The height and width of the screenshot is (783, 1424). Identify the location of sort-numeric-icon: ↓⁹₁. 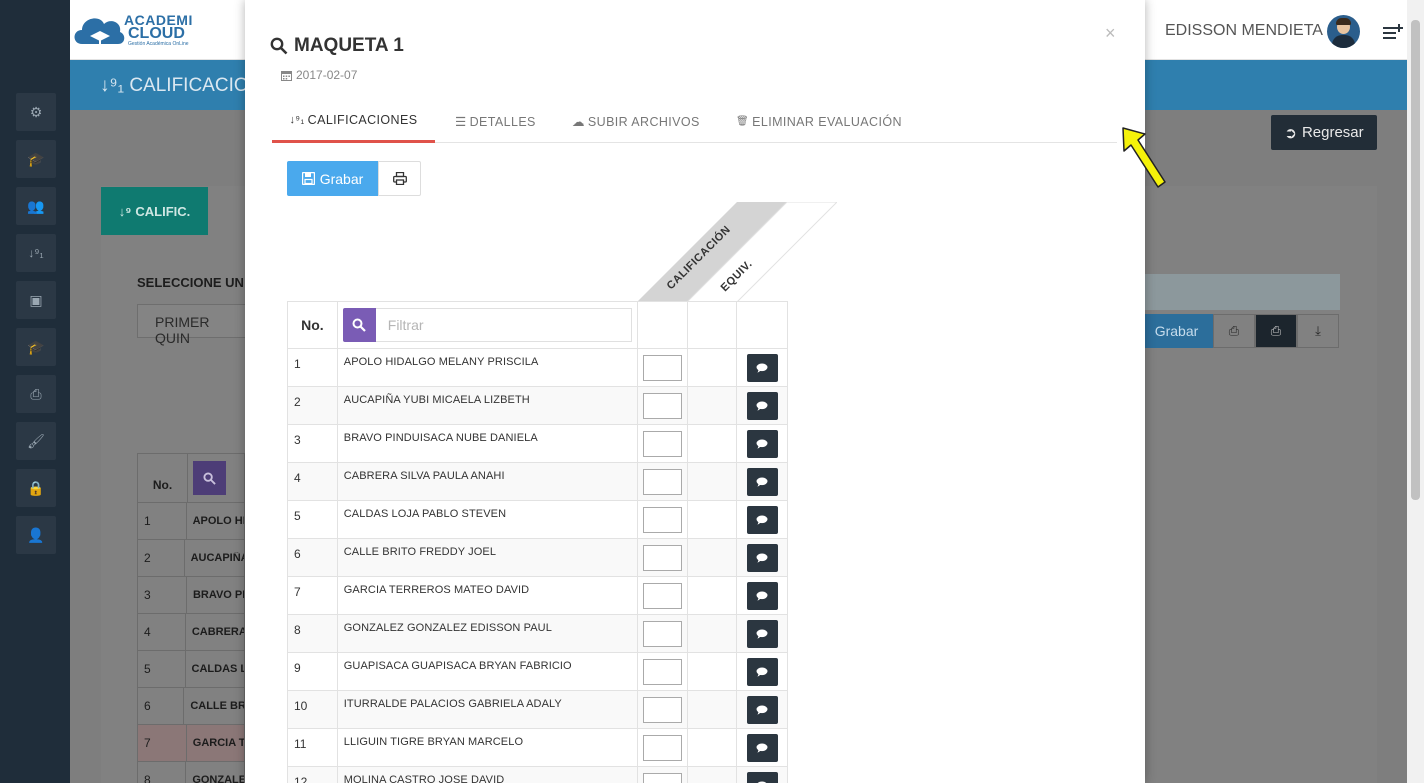
(297, 120).